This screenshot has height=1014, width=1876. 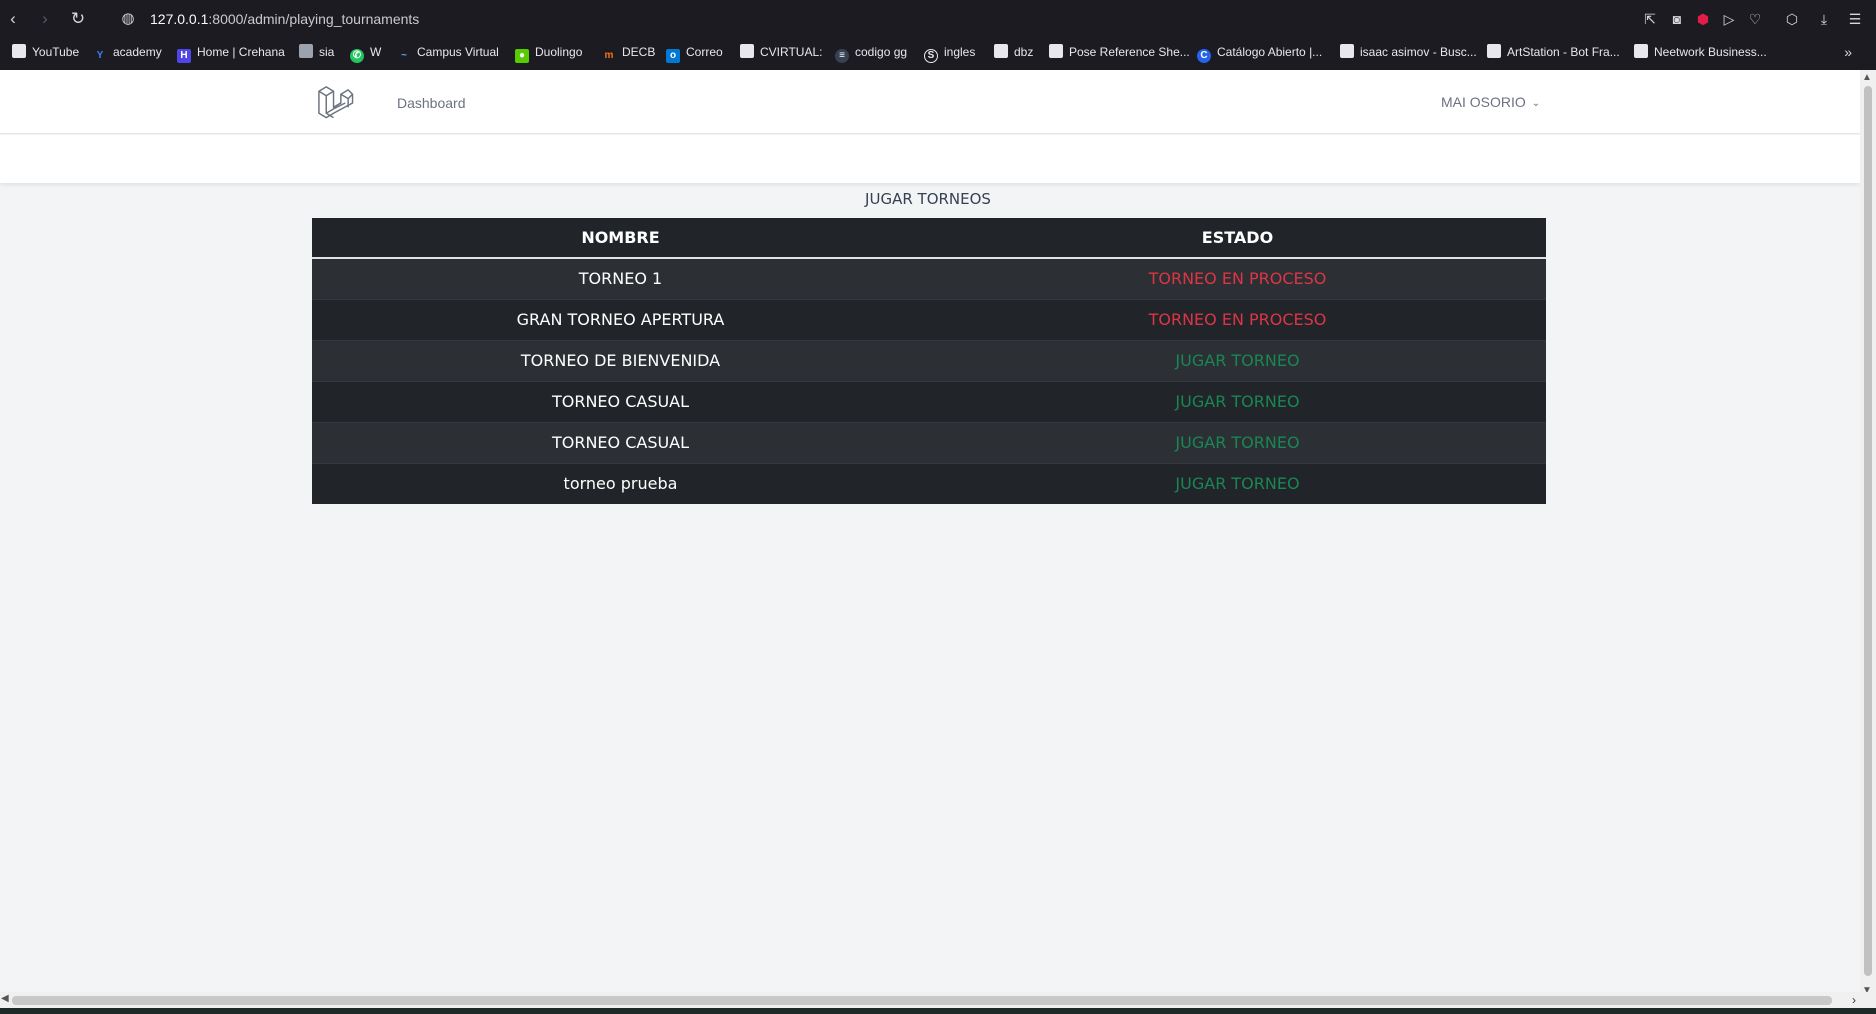 I want to click on bookmark-youtube: YouTube, so click(x=45, y=52).